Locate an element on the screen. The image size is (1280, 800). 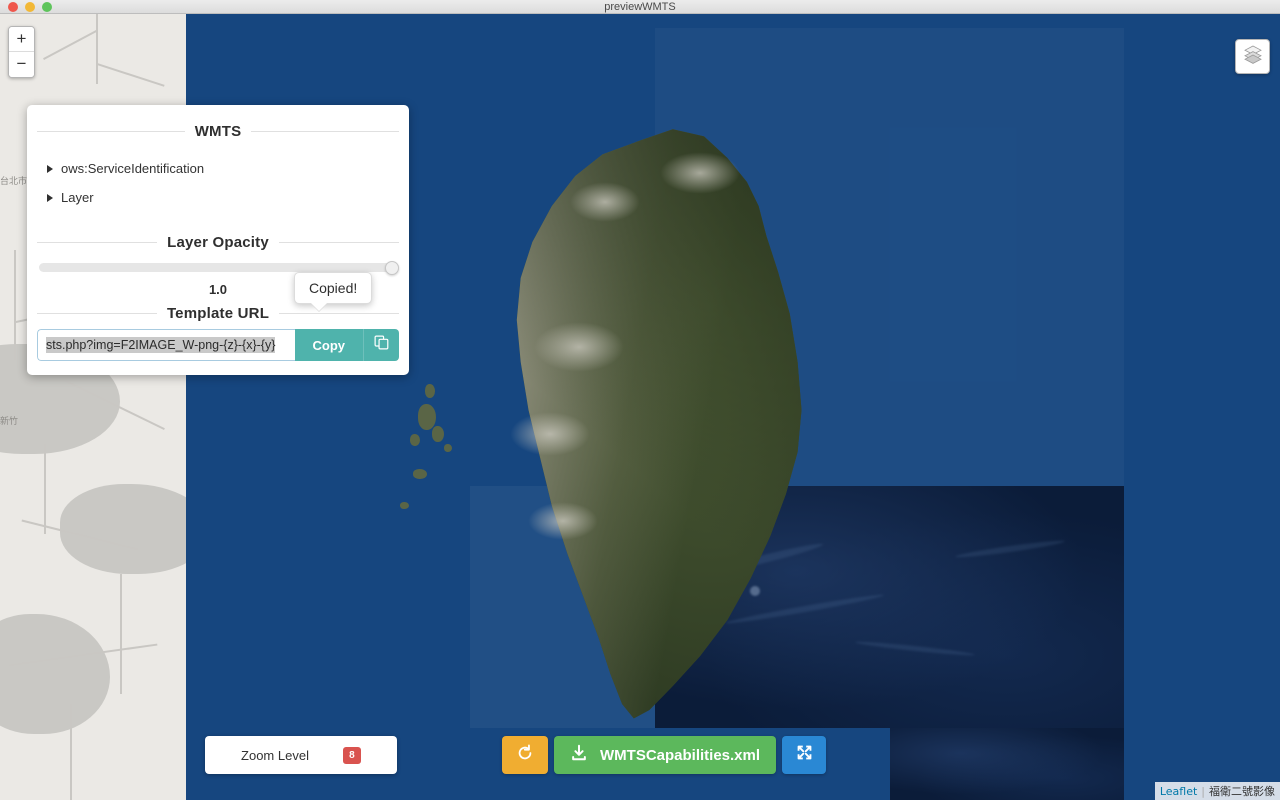
tree-node-layer: Layer is located at coordinates (223, 197).